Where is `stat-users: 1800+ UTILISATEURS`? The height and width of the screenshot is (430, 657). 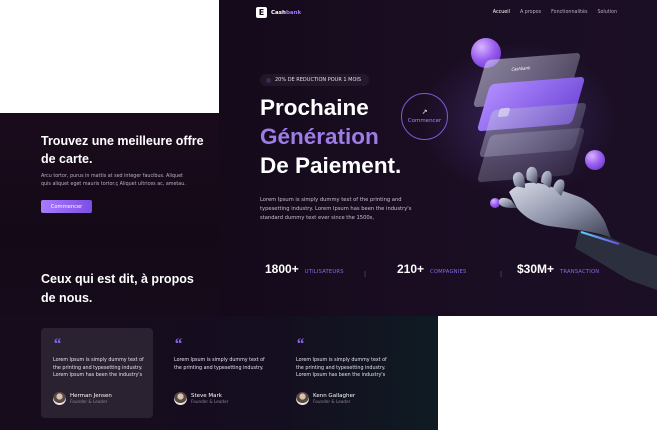
stat-users: 1800+ UTILISATEURS is located at coordinates (304, 269).